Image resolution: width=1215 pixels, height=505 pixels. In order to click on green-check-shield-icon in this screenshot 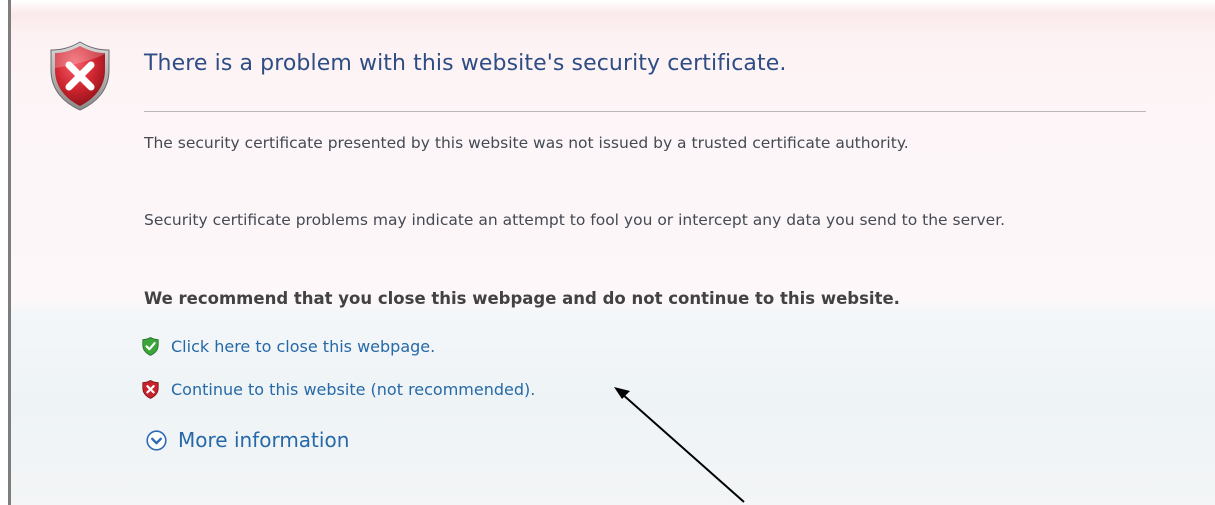, I will do `click(150, 346)`.